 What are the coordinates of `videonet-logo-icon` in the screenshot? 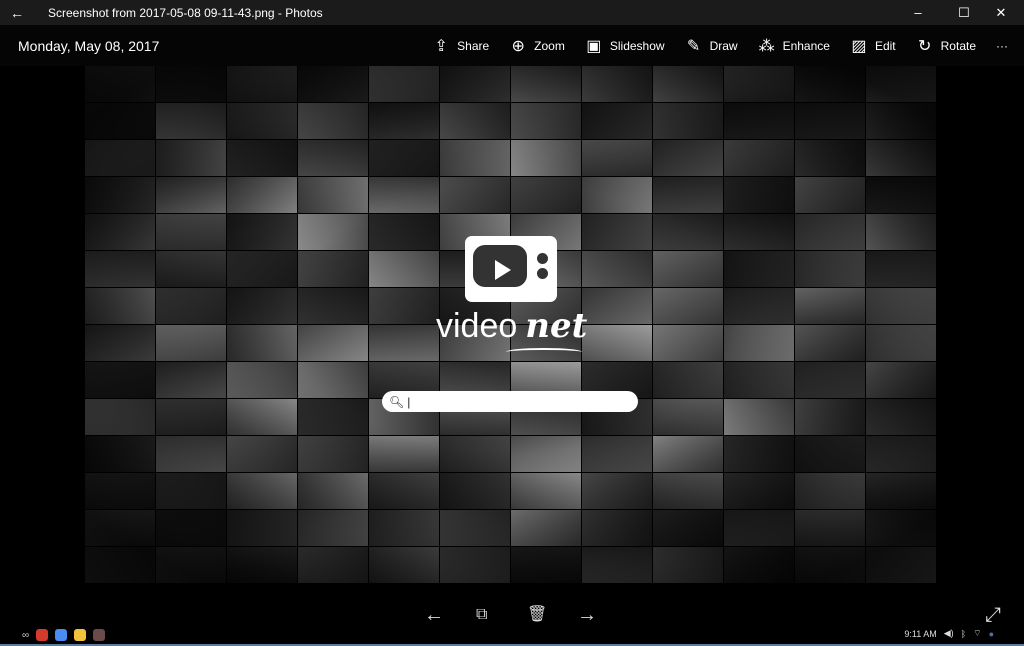 It's located at (511, 269).